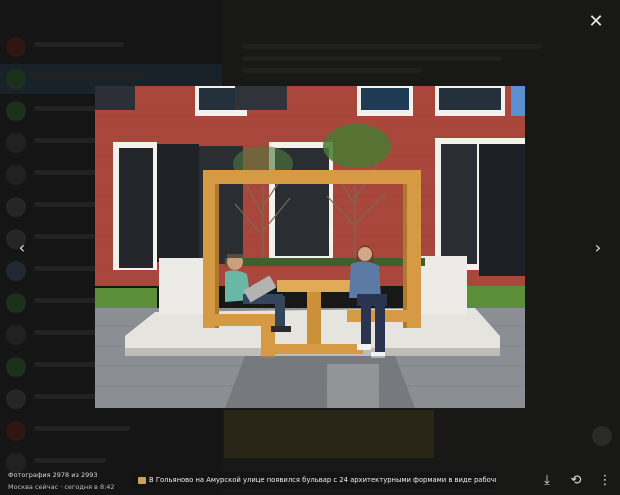 The height and width of the screenshot is (495, 620). I want to click on share-icon: ⟲, so click(576, 481).